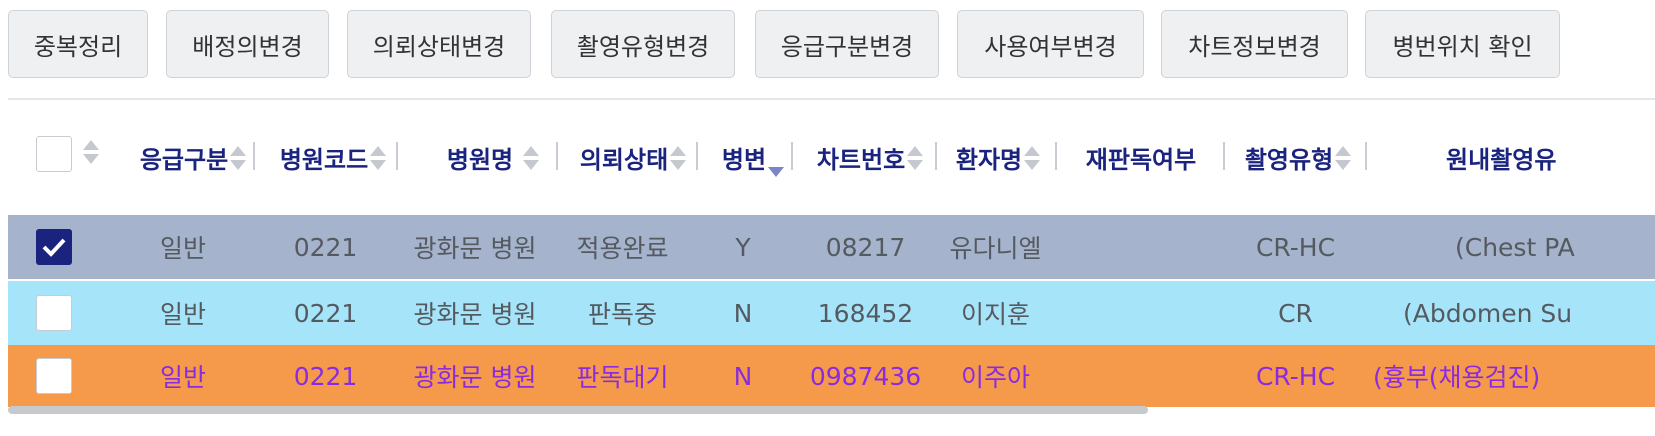 The image size is (1655, 436). What do you see at coordinates (643, 44) in the screenshot?
I see `change-shoot-type-button: 촬영유형변경` at bounding box center [643, 44].